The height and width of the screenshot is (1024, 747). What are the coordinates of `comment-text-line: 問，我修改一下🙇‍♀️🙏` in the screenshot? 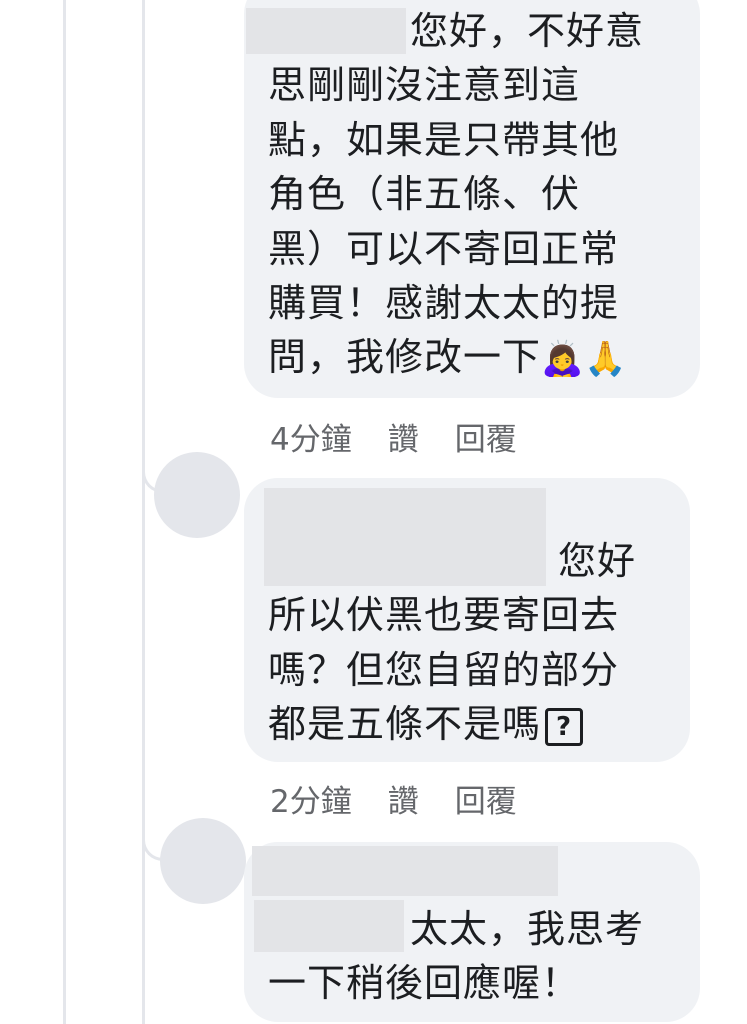 It's located at (448, 357).